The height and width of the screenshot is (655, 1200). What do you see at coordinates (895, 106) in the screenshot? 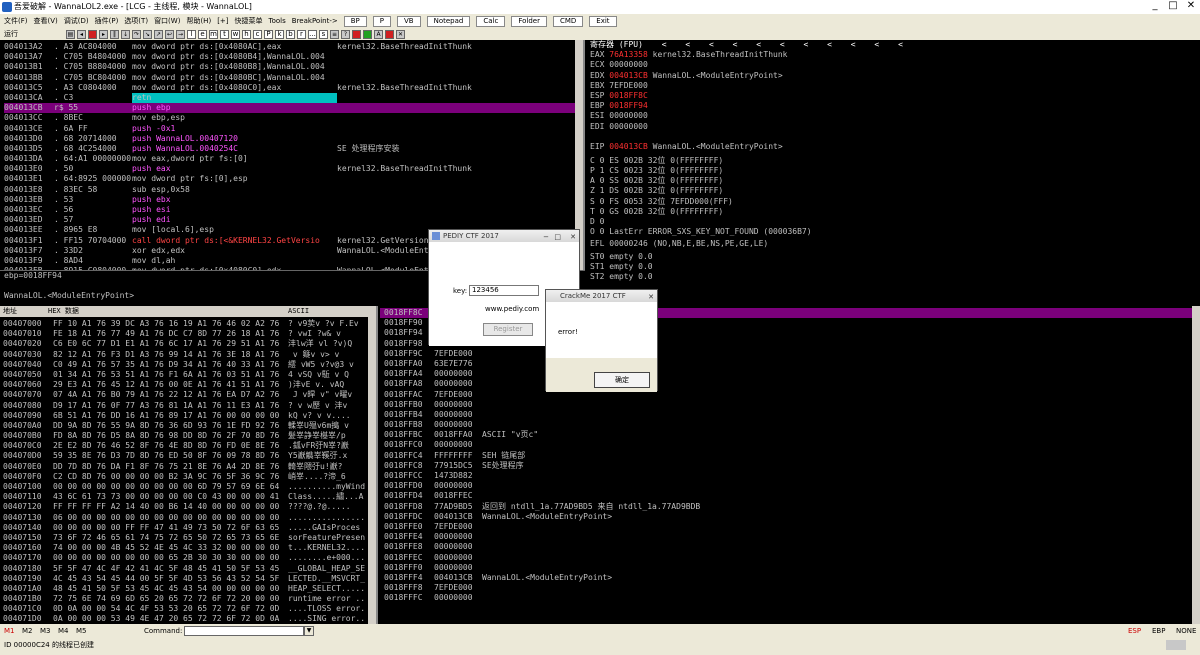
I see `register-row: EBP 0018FF94` at bounding box center [895, 106].